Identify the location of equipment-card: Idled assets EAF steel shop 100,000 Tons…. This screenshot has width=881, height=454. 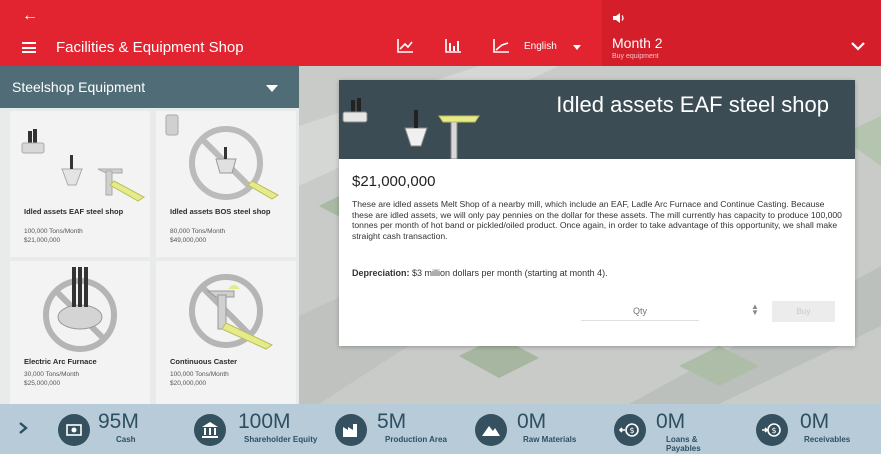
(80, 184).